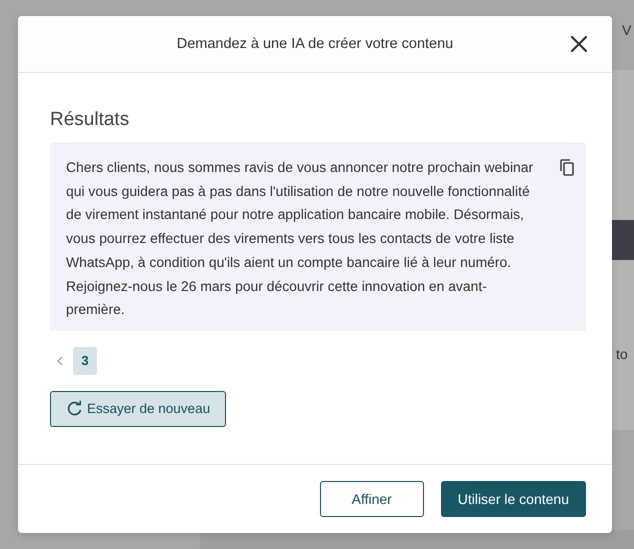  Describe the element at coordinates (372, 498) in the screenshot. I see `refine-button: Affiner` at that location.